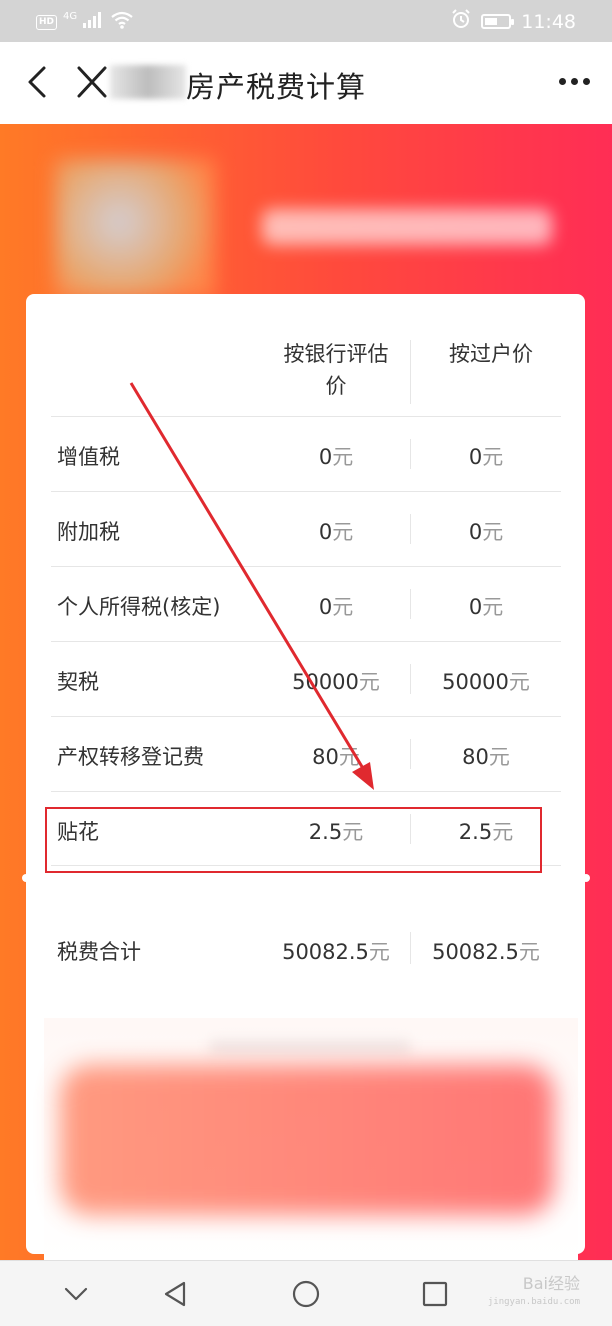 This screenshot has width=612, height=1326. I want to click on hd-badge: HD, so click(47, 22).